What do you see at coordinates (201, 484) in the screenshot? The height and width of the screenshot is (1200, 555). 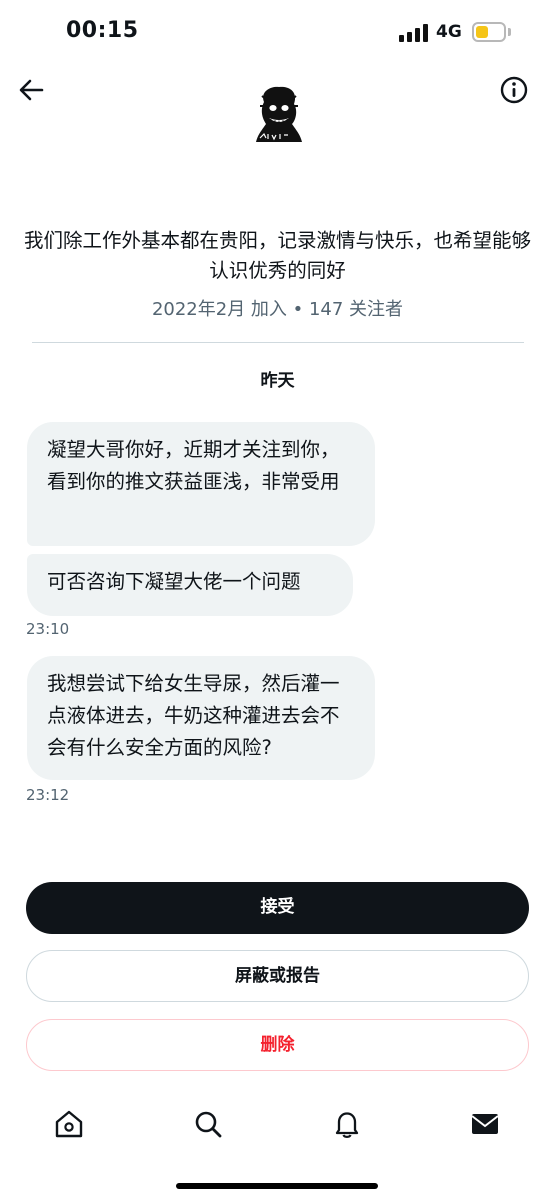 I see `message-bubble: 凝望大哥你好，近期才关注到你，看到你的推文获益匪浅，非常受用` at bounding box center [201, 484].